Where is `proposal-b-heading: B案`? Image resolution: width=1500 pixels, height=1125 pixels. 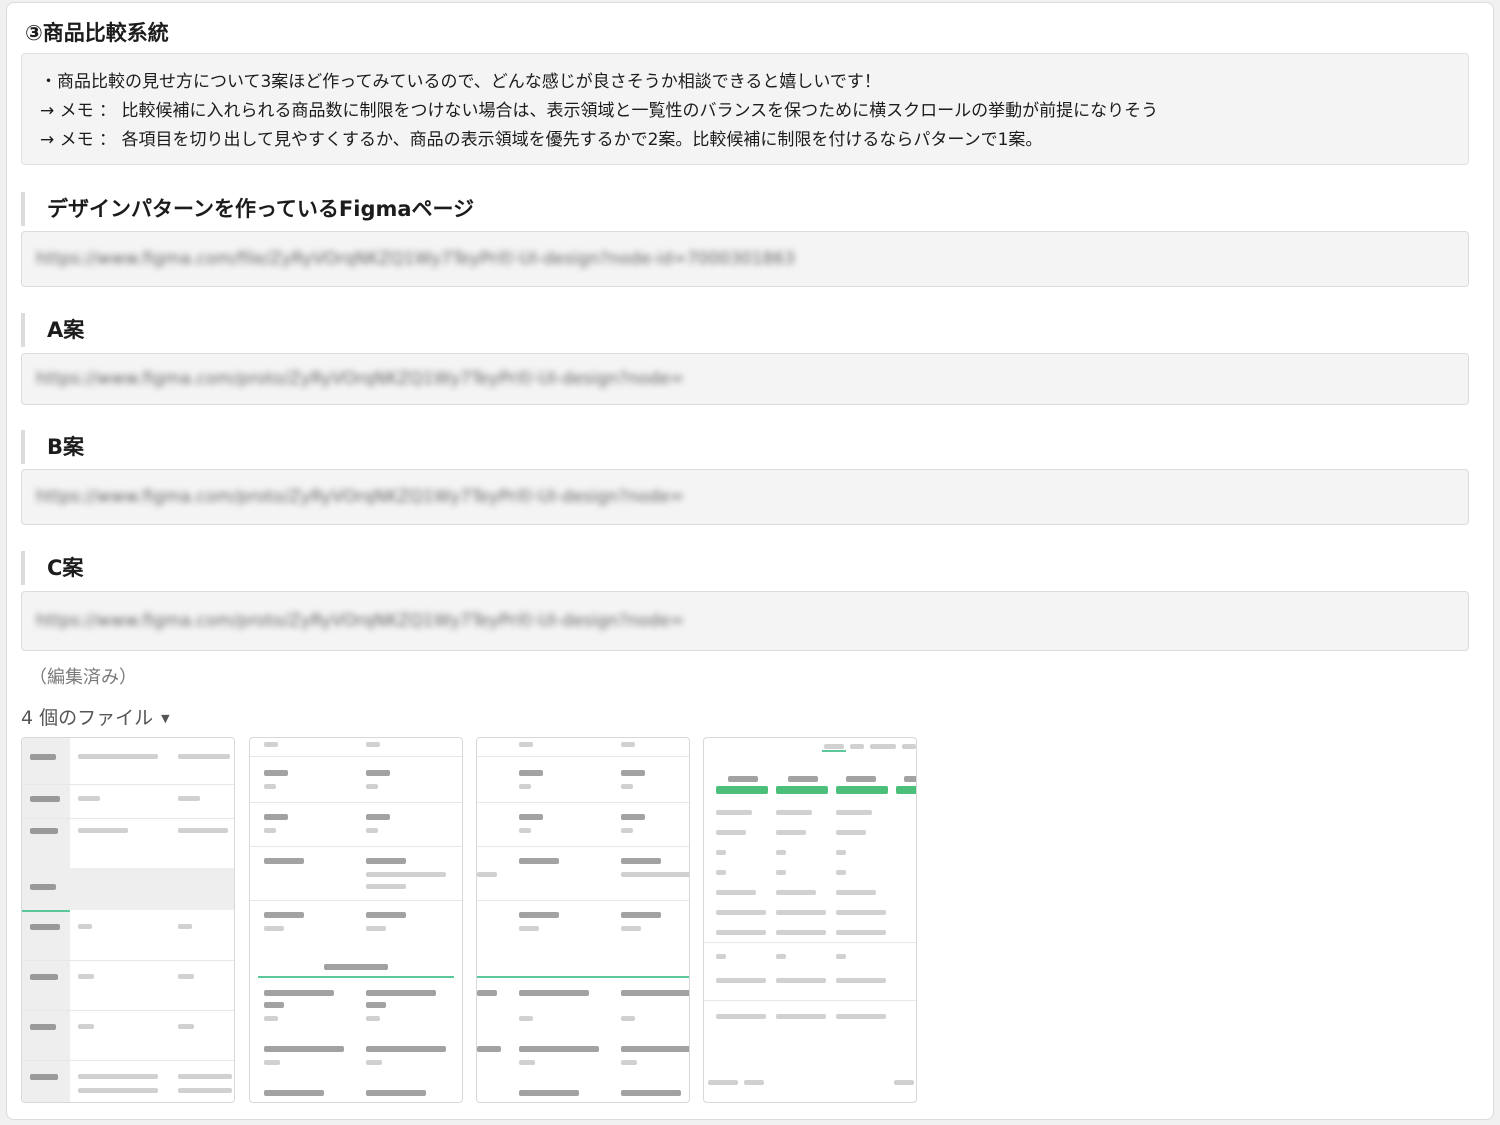 proposal-b-heading: B案 is located at coordinates (52, 447).